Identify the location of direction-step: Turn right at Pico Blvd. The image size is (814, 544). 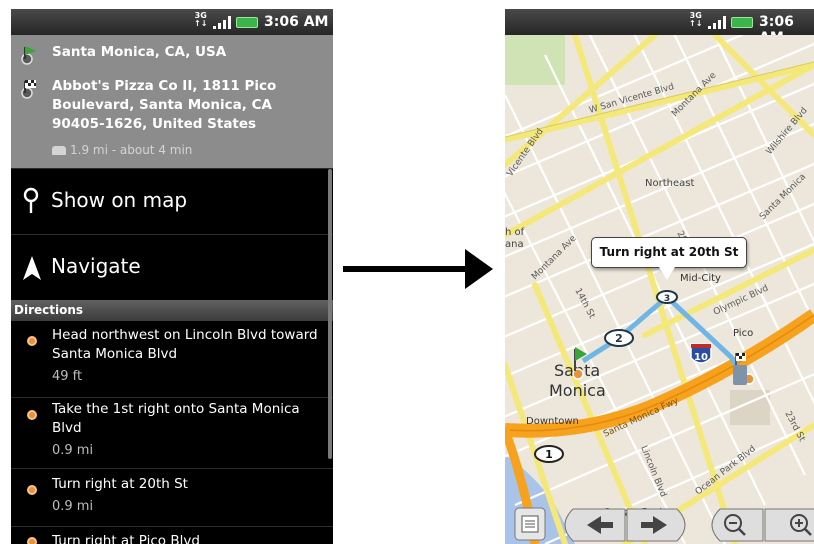
(172, 535).